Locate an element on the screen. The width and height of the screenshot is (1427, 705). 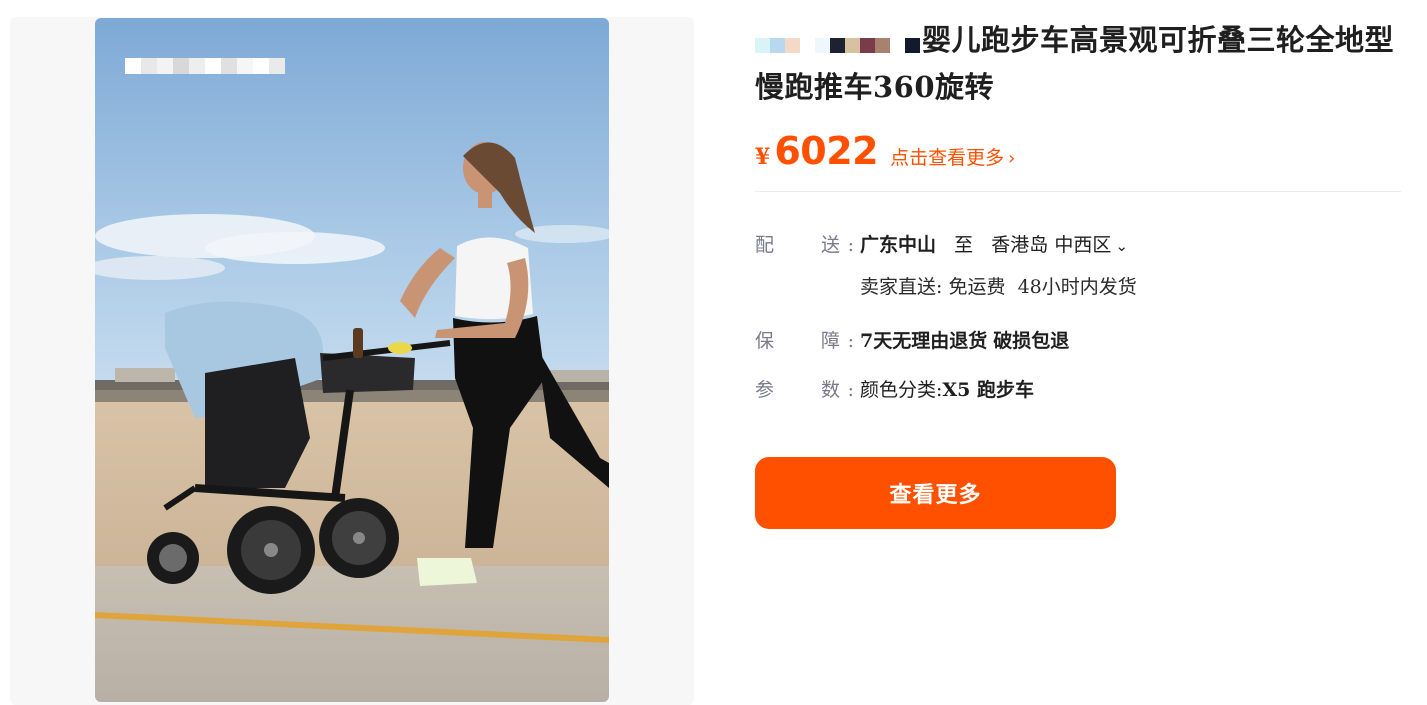
spec-label-char: 配 is located at coordinates (765, 245).